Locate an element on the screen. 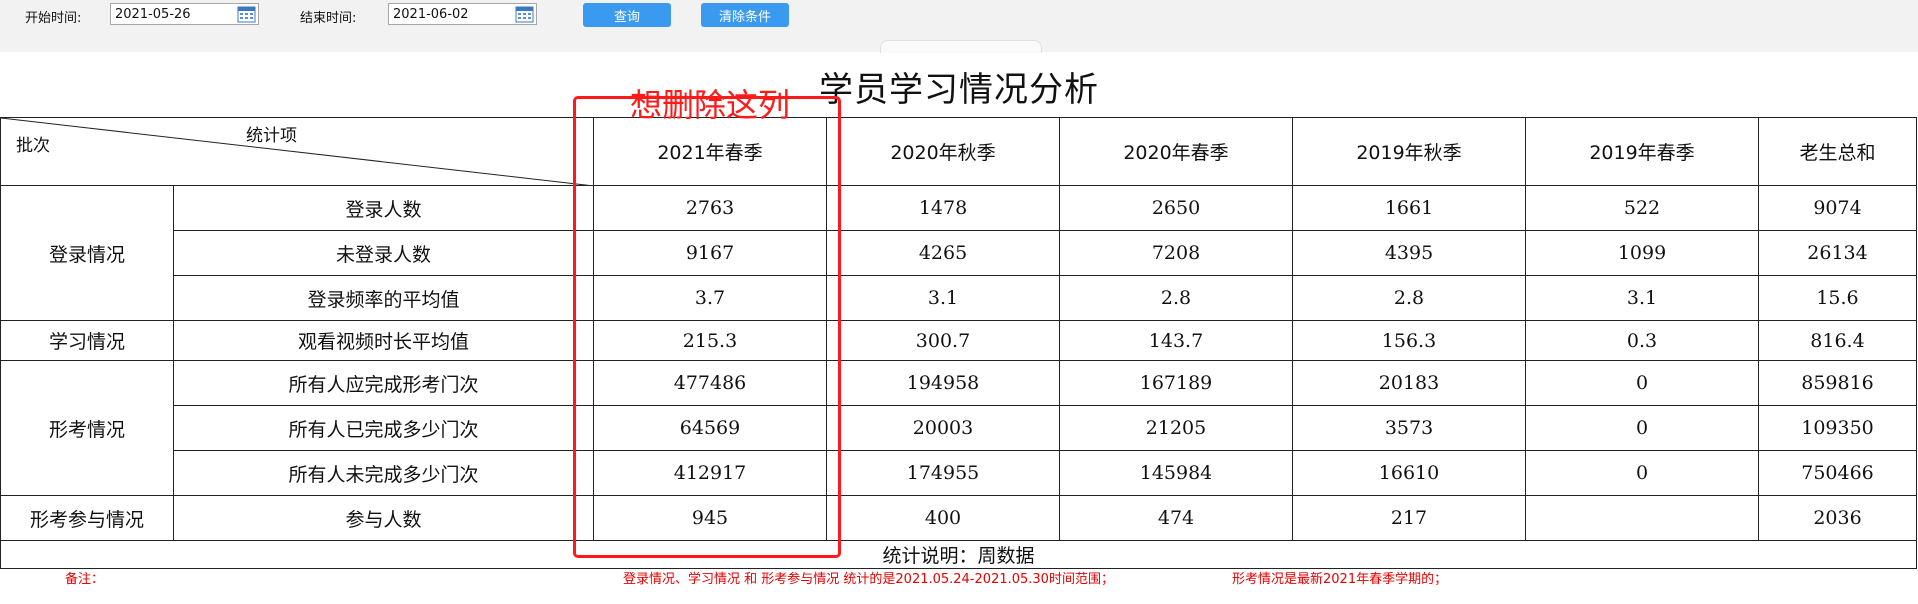 The image size is (1918, 604). clear-conditions-button: 清除条件 is located at coordinates (745, 15).